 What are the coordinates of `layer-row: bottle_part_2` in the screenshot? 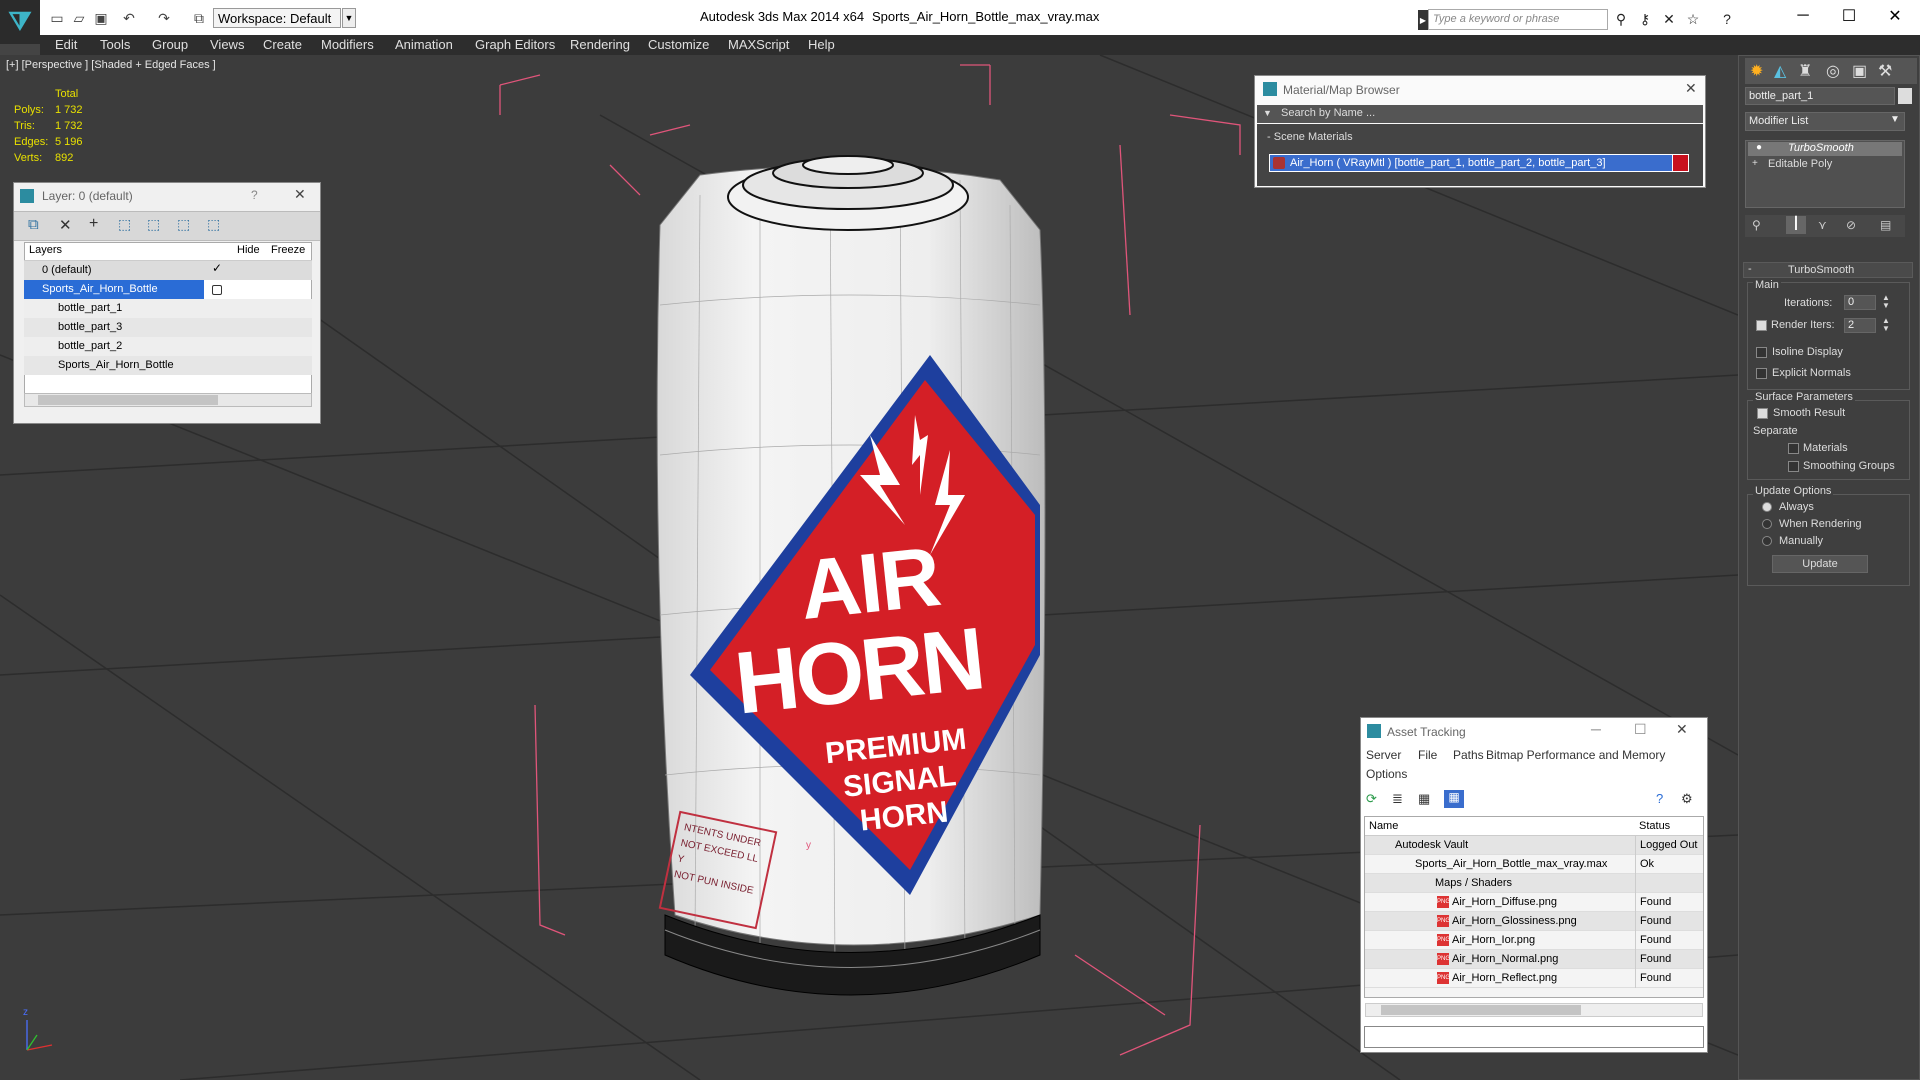 It's located at (168, 346).